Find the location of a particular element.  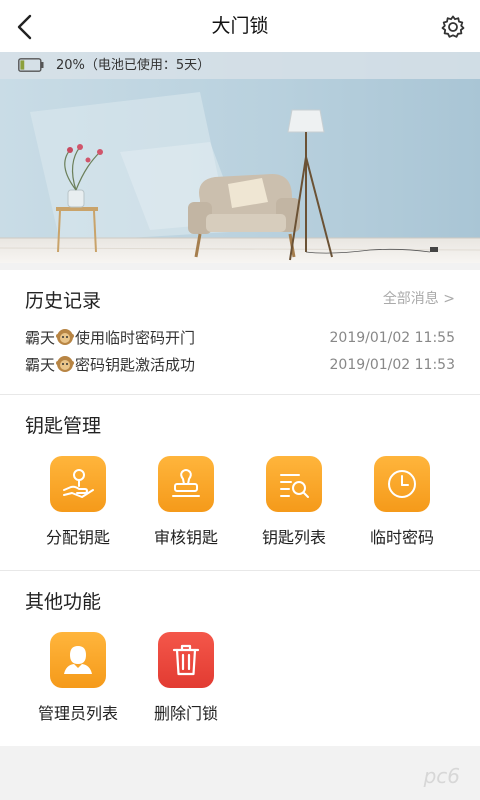

key-list-button: 钥匙列表 is located at coordinates (294, 502).